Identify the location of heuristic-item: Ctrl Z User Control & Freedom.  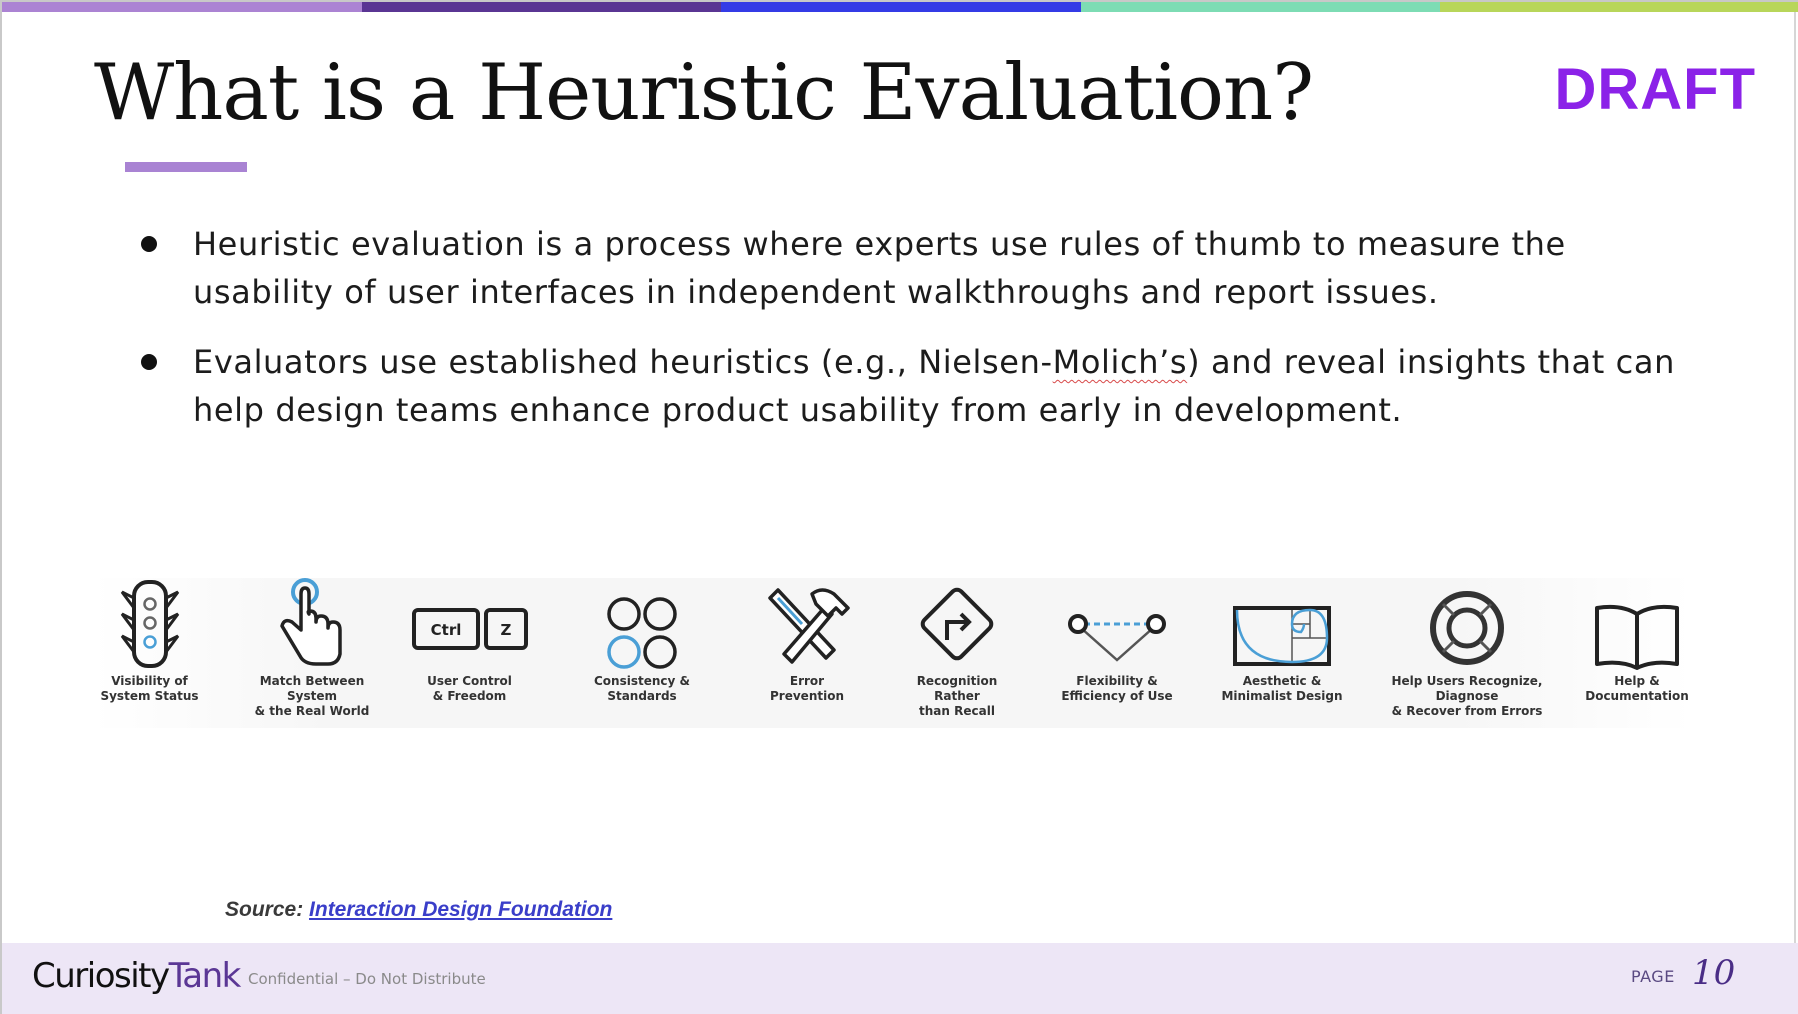
(469, 641).